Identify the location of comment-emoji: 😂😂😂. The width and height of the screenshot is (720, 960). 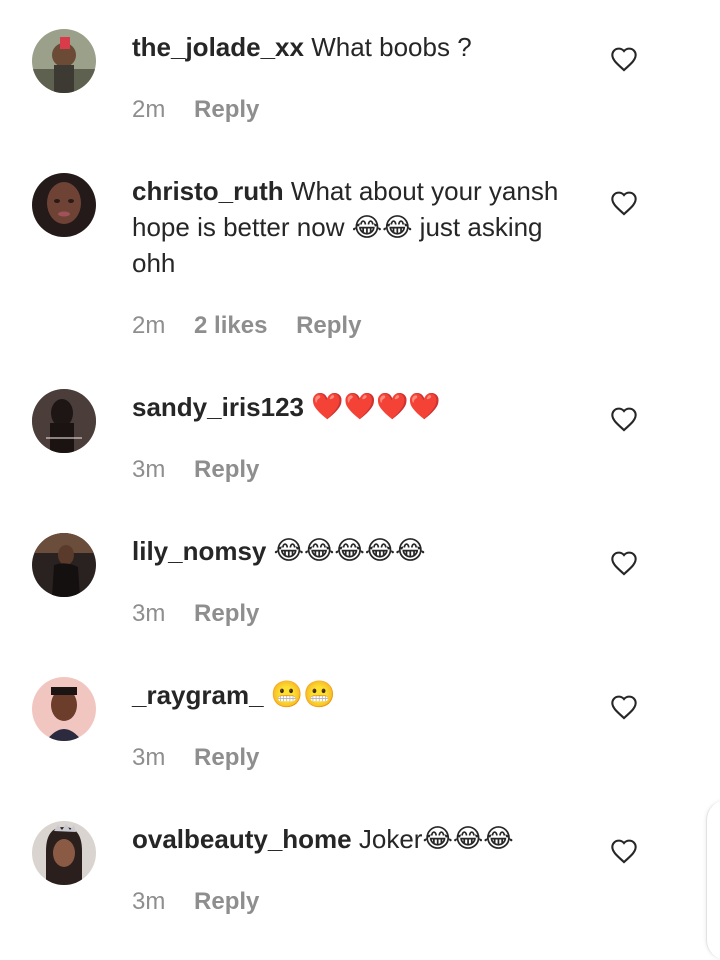
(468, 839).